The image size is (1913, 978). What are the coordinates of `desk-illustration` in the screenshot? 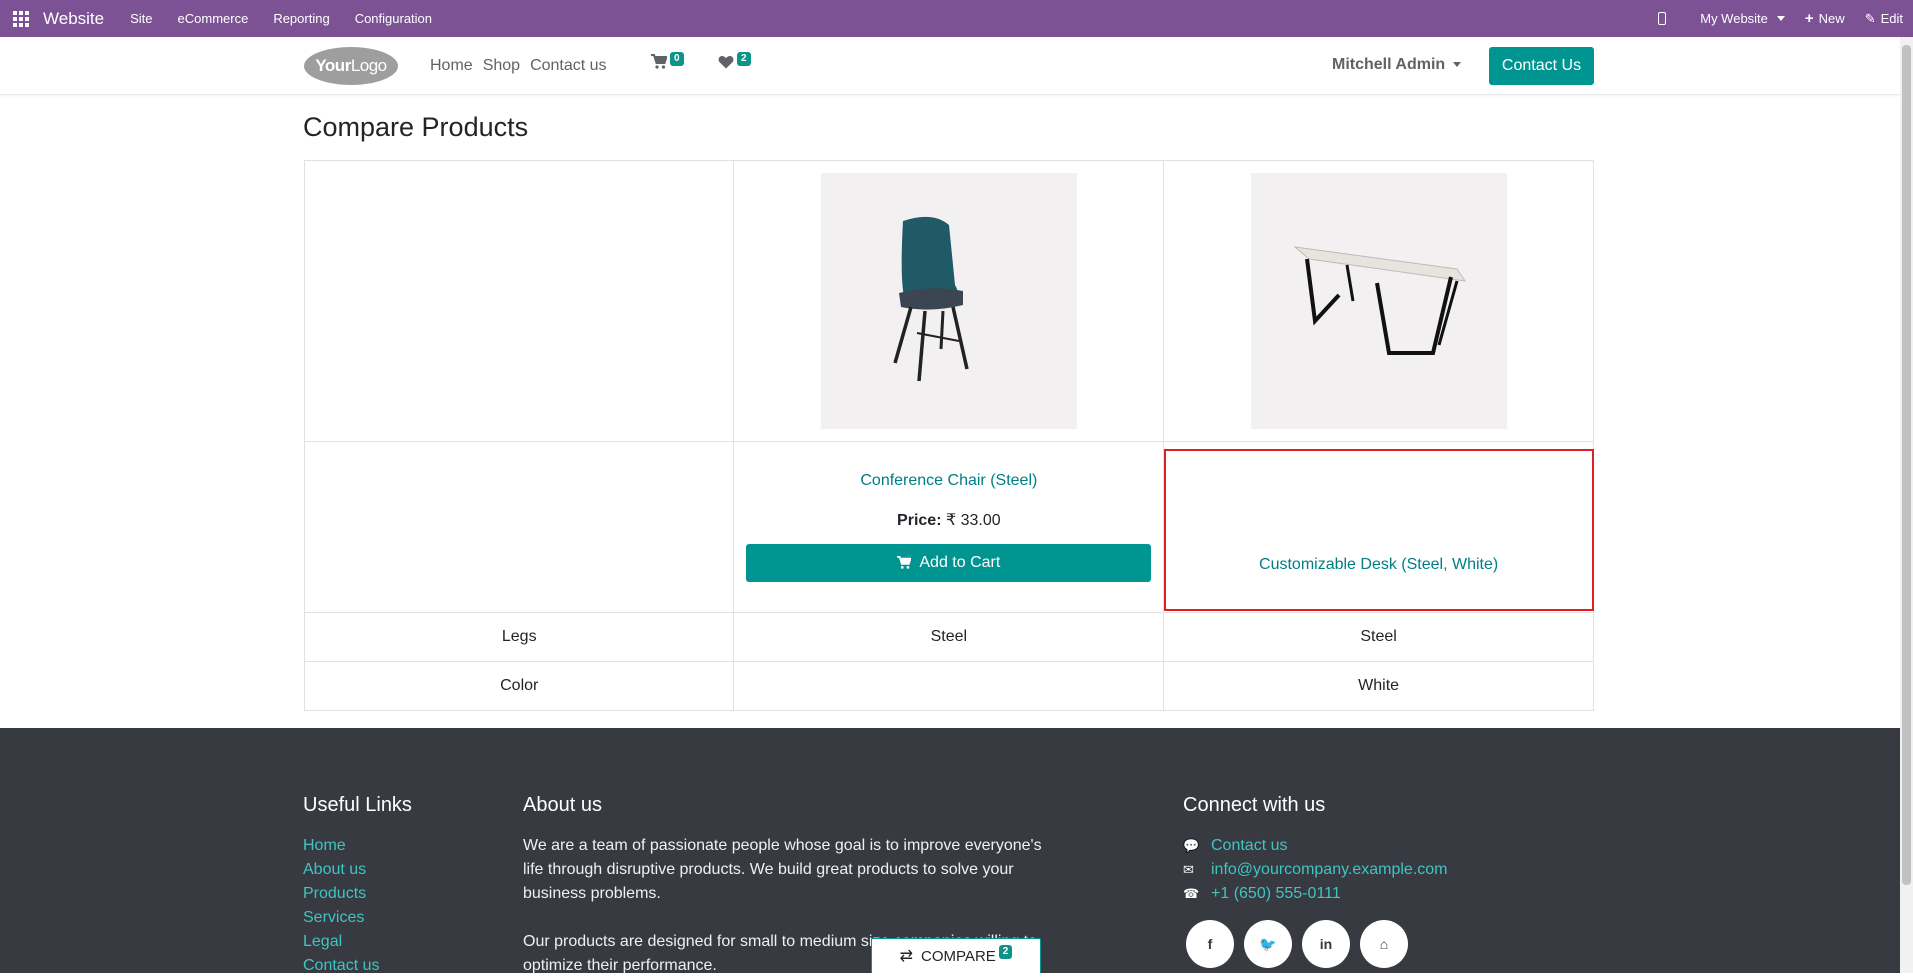 It's located at (1378, 301).